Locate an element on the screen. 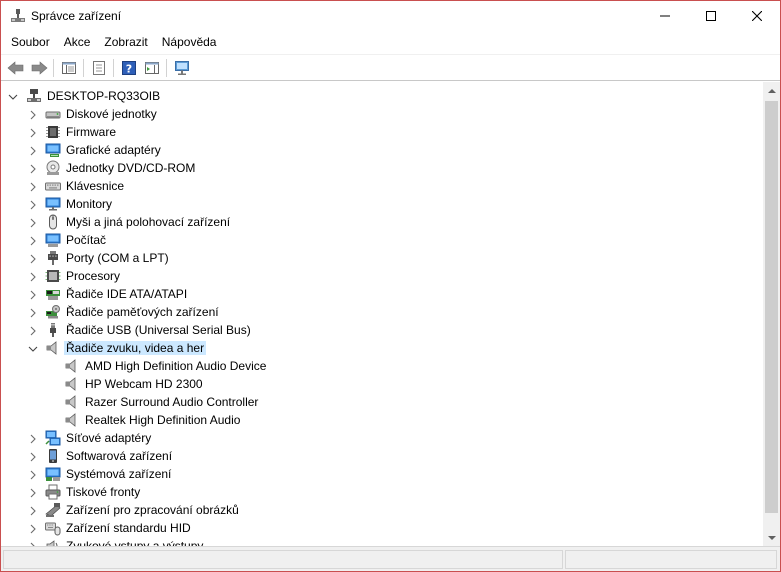 The width and height of the screenshot is (781, 572). title-bar: Správce zařízení is located at coordinates (390, 16).